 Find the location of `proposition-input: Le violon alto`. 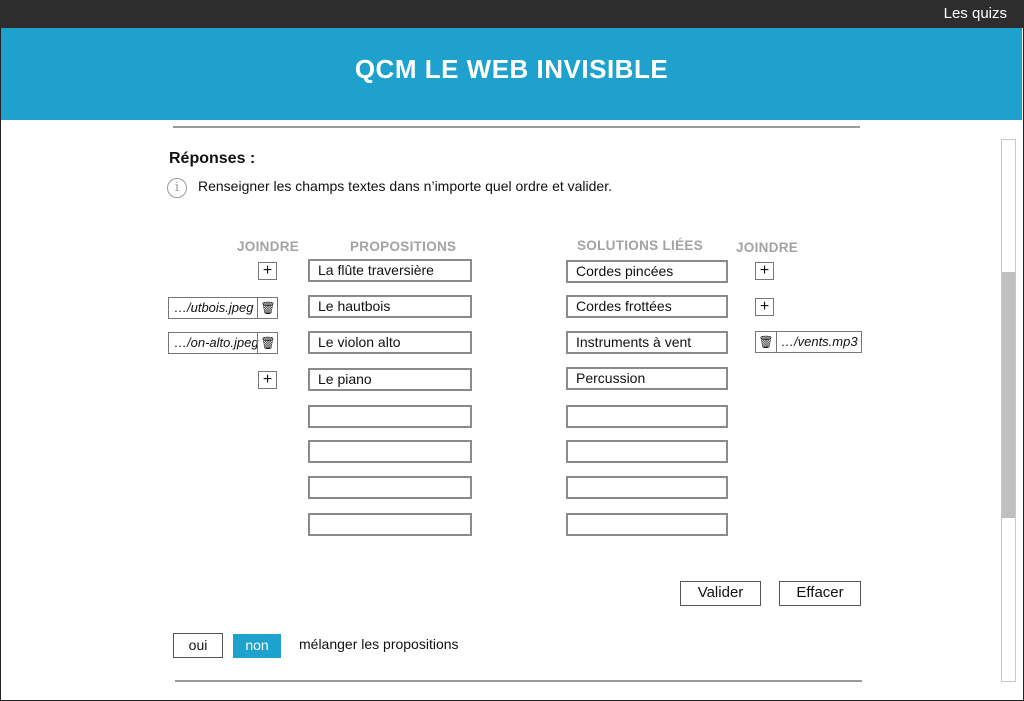

proposition-input: Le violon alto is located at coordinates (390, 342).